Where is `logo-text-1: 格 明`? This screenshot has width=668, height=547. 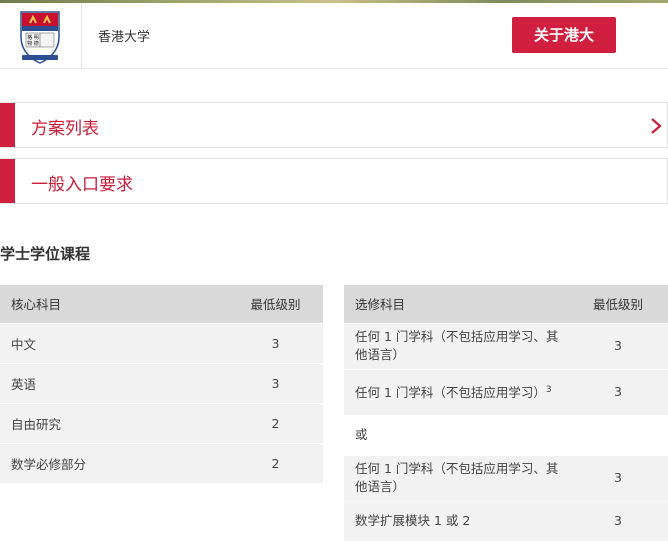 logo-text-1: 格 明 is located at coordinates (33, 37).